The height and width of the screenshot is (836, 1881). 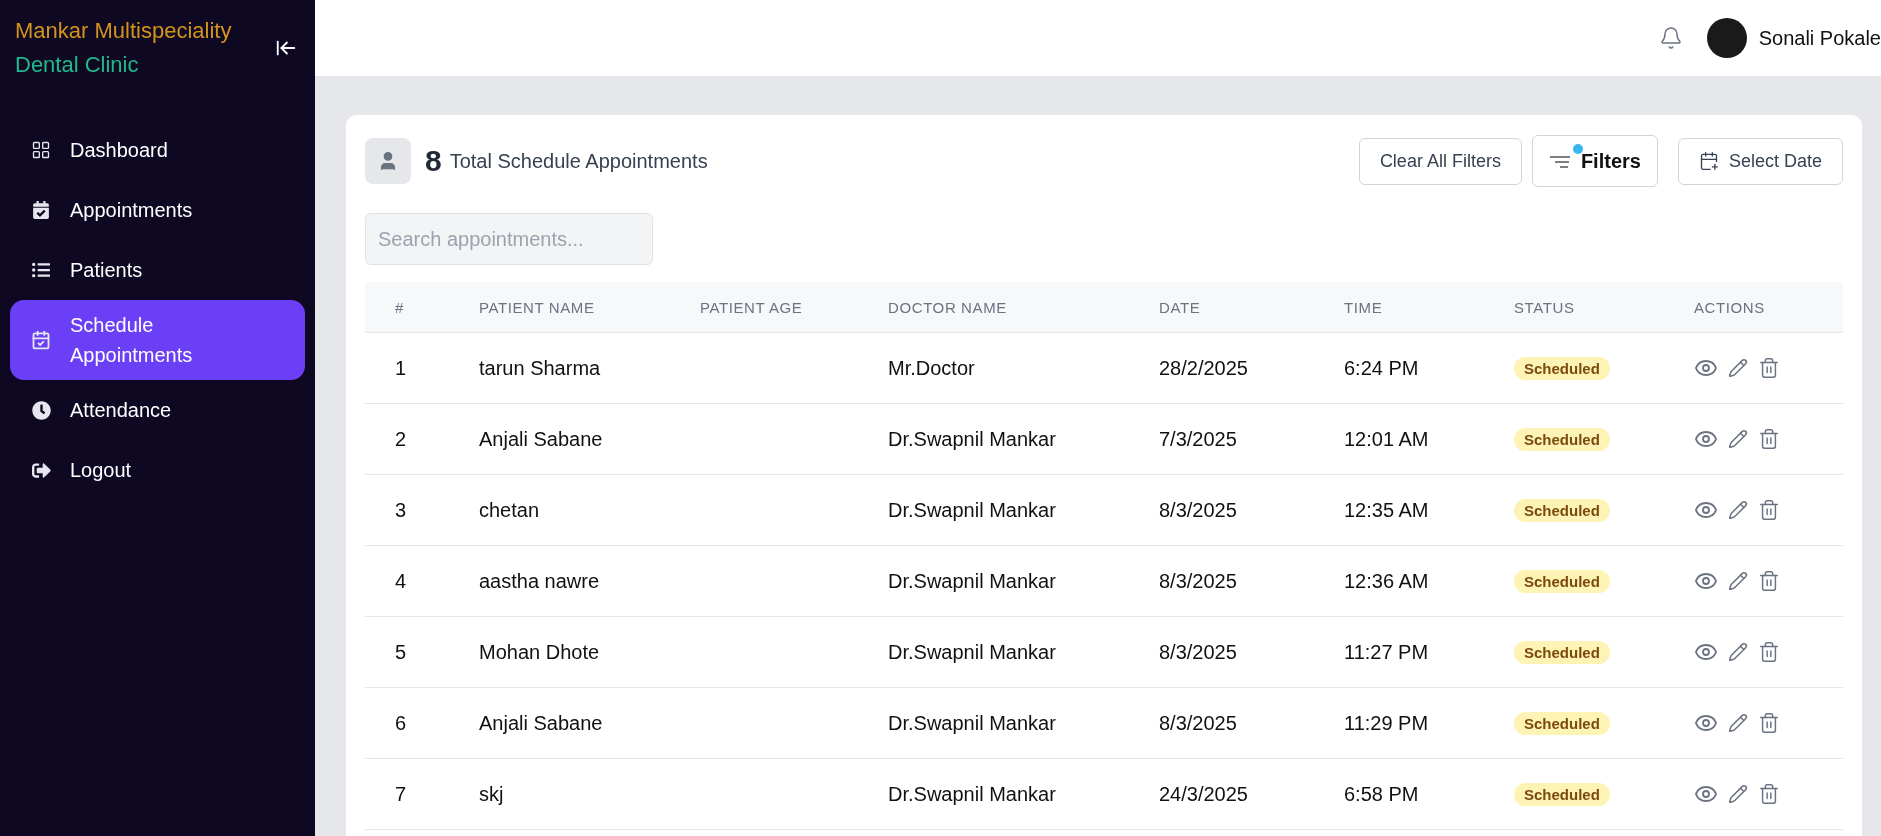 I want to click on column-header: ACTIONS, so click(x=1730, y=307).